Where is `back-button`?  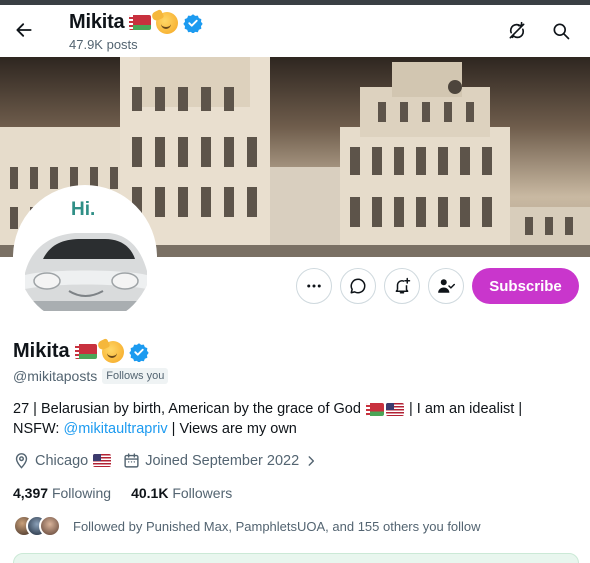
back-button is located at coordinates (24, 30).